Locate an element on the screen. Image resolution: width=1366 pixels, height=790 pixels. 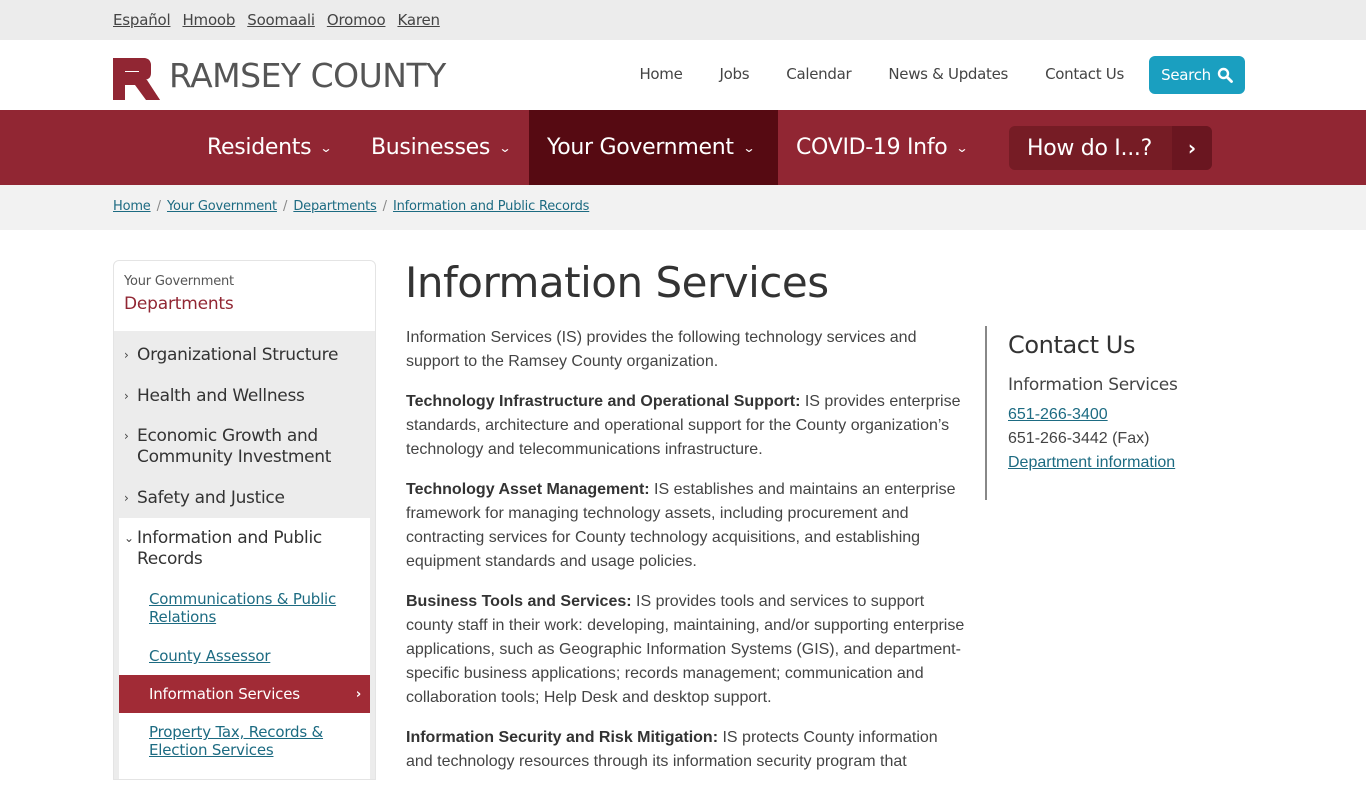
util-link-contact-us: Contact Us is located at coordinates (1084, 74).